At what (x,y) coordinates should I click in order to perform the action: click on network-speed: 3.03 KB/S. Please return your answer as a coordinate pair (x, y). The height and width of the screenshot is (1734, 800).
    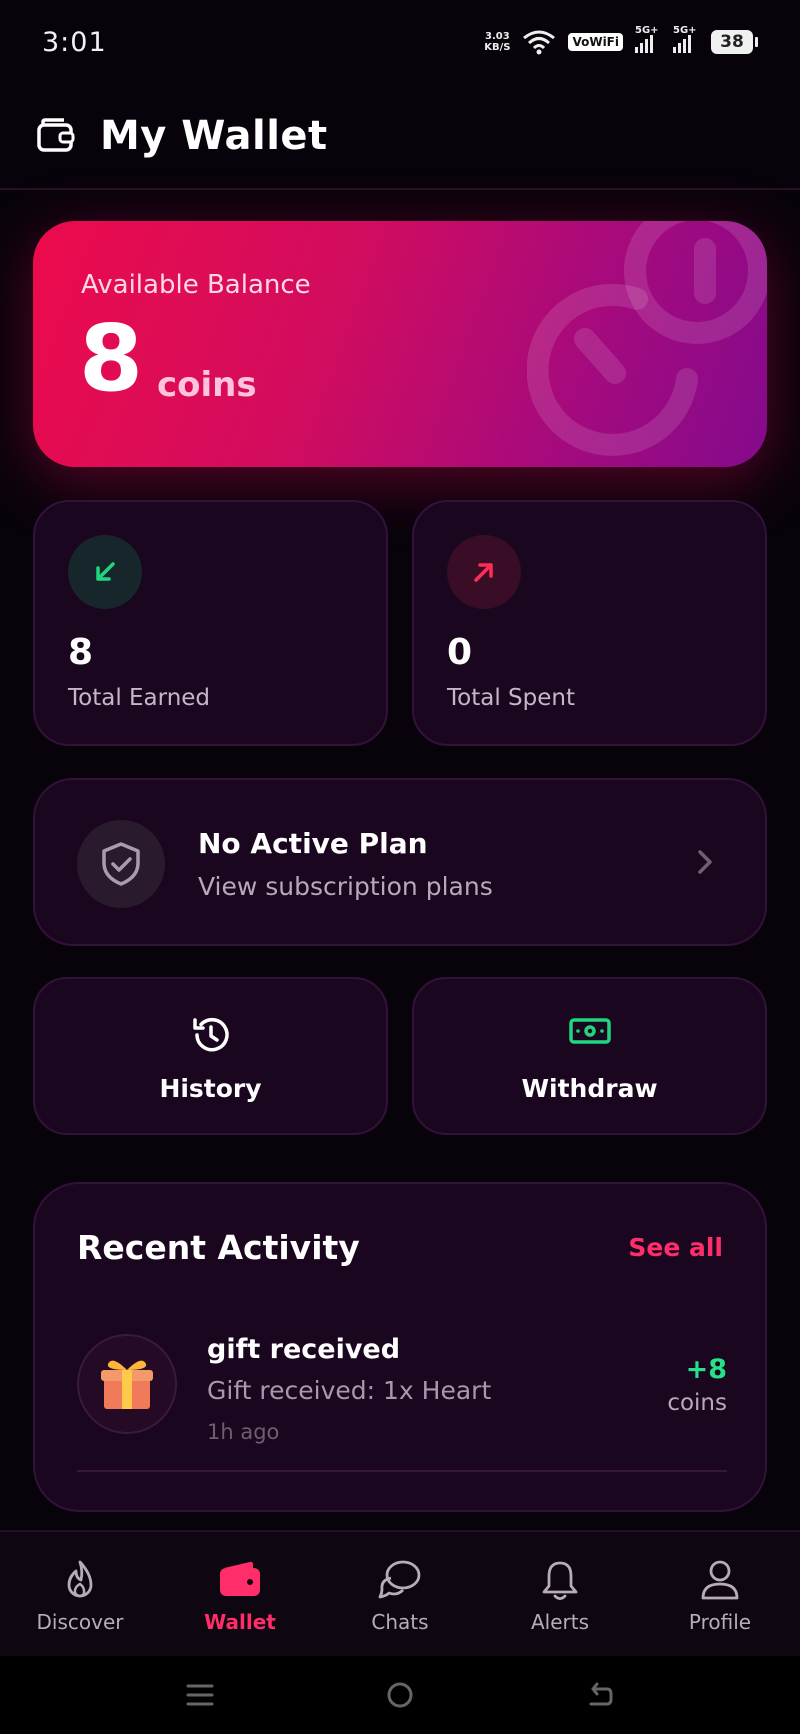
    Looking at the image, I should click on (497, 42).